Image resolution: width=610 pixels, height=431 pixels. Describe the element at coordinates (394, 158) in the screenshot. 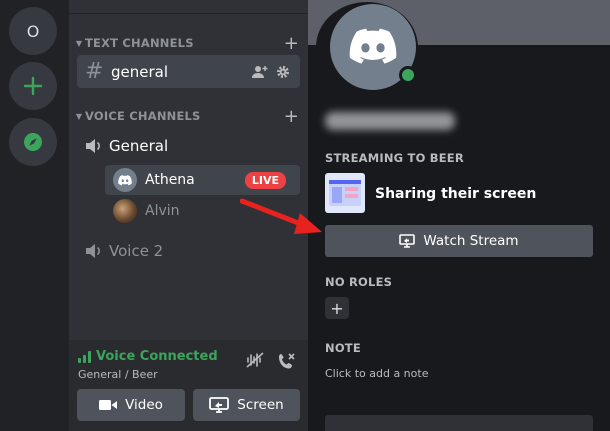

I see `streaming-heading: STREAMING TO BEER` at that location.